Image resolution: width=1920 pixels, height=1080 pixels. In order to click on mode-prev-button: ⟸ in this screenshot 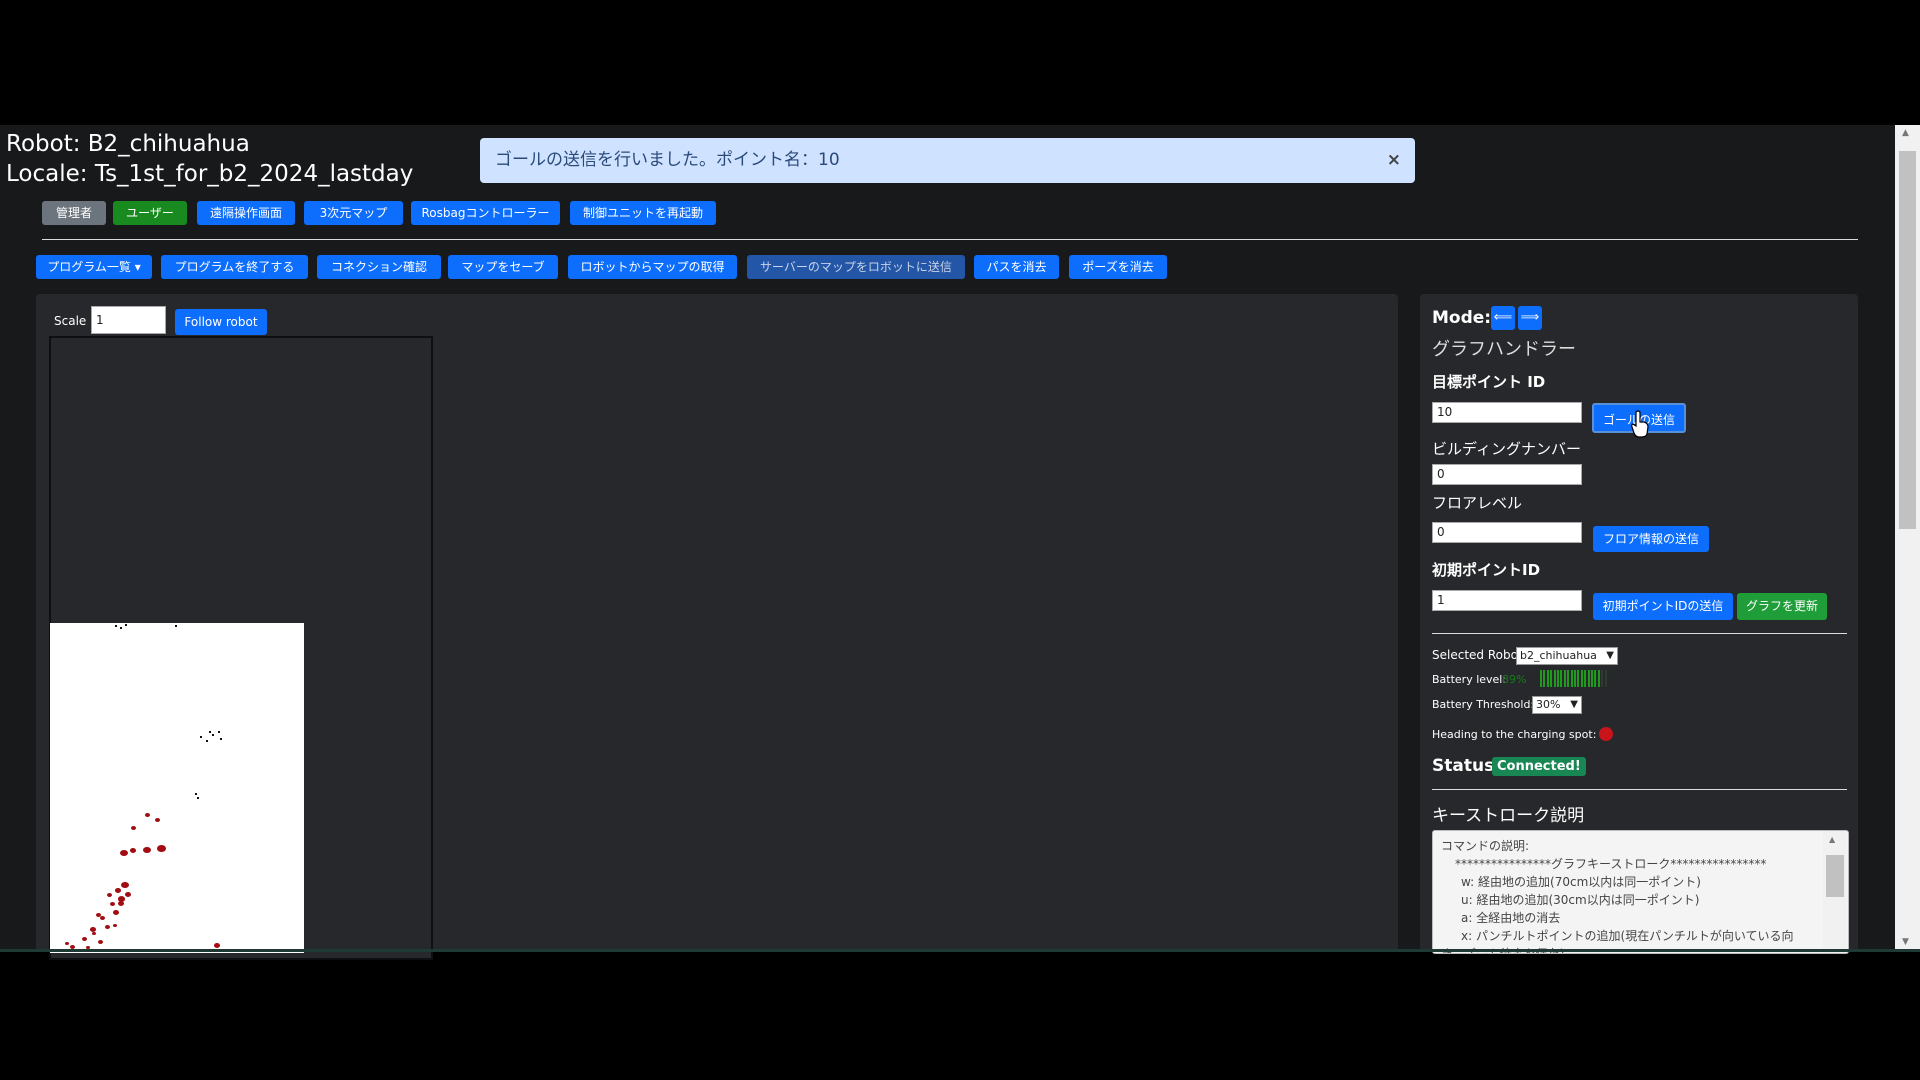, I will do `click(1503, 318)`.